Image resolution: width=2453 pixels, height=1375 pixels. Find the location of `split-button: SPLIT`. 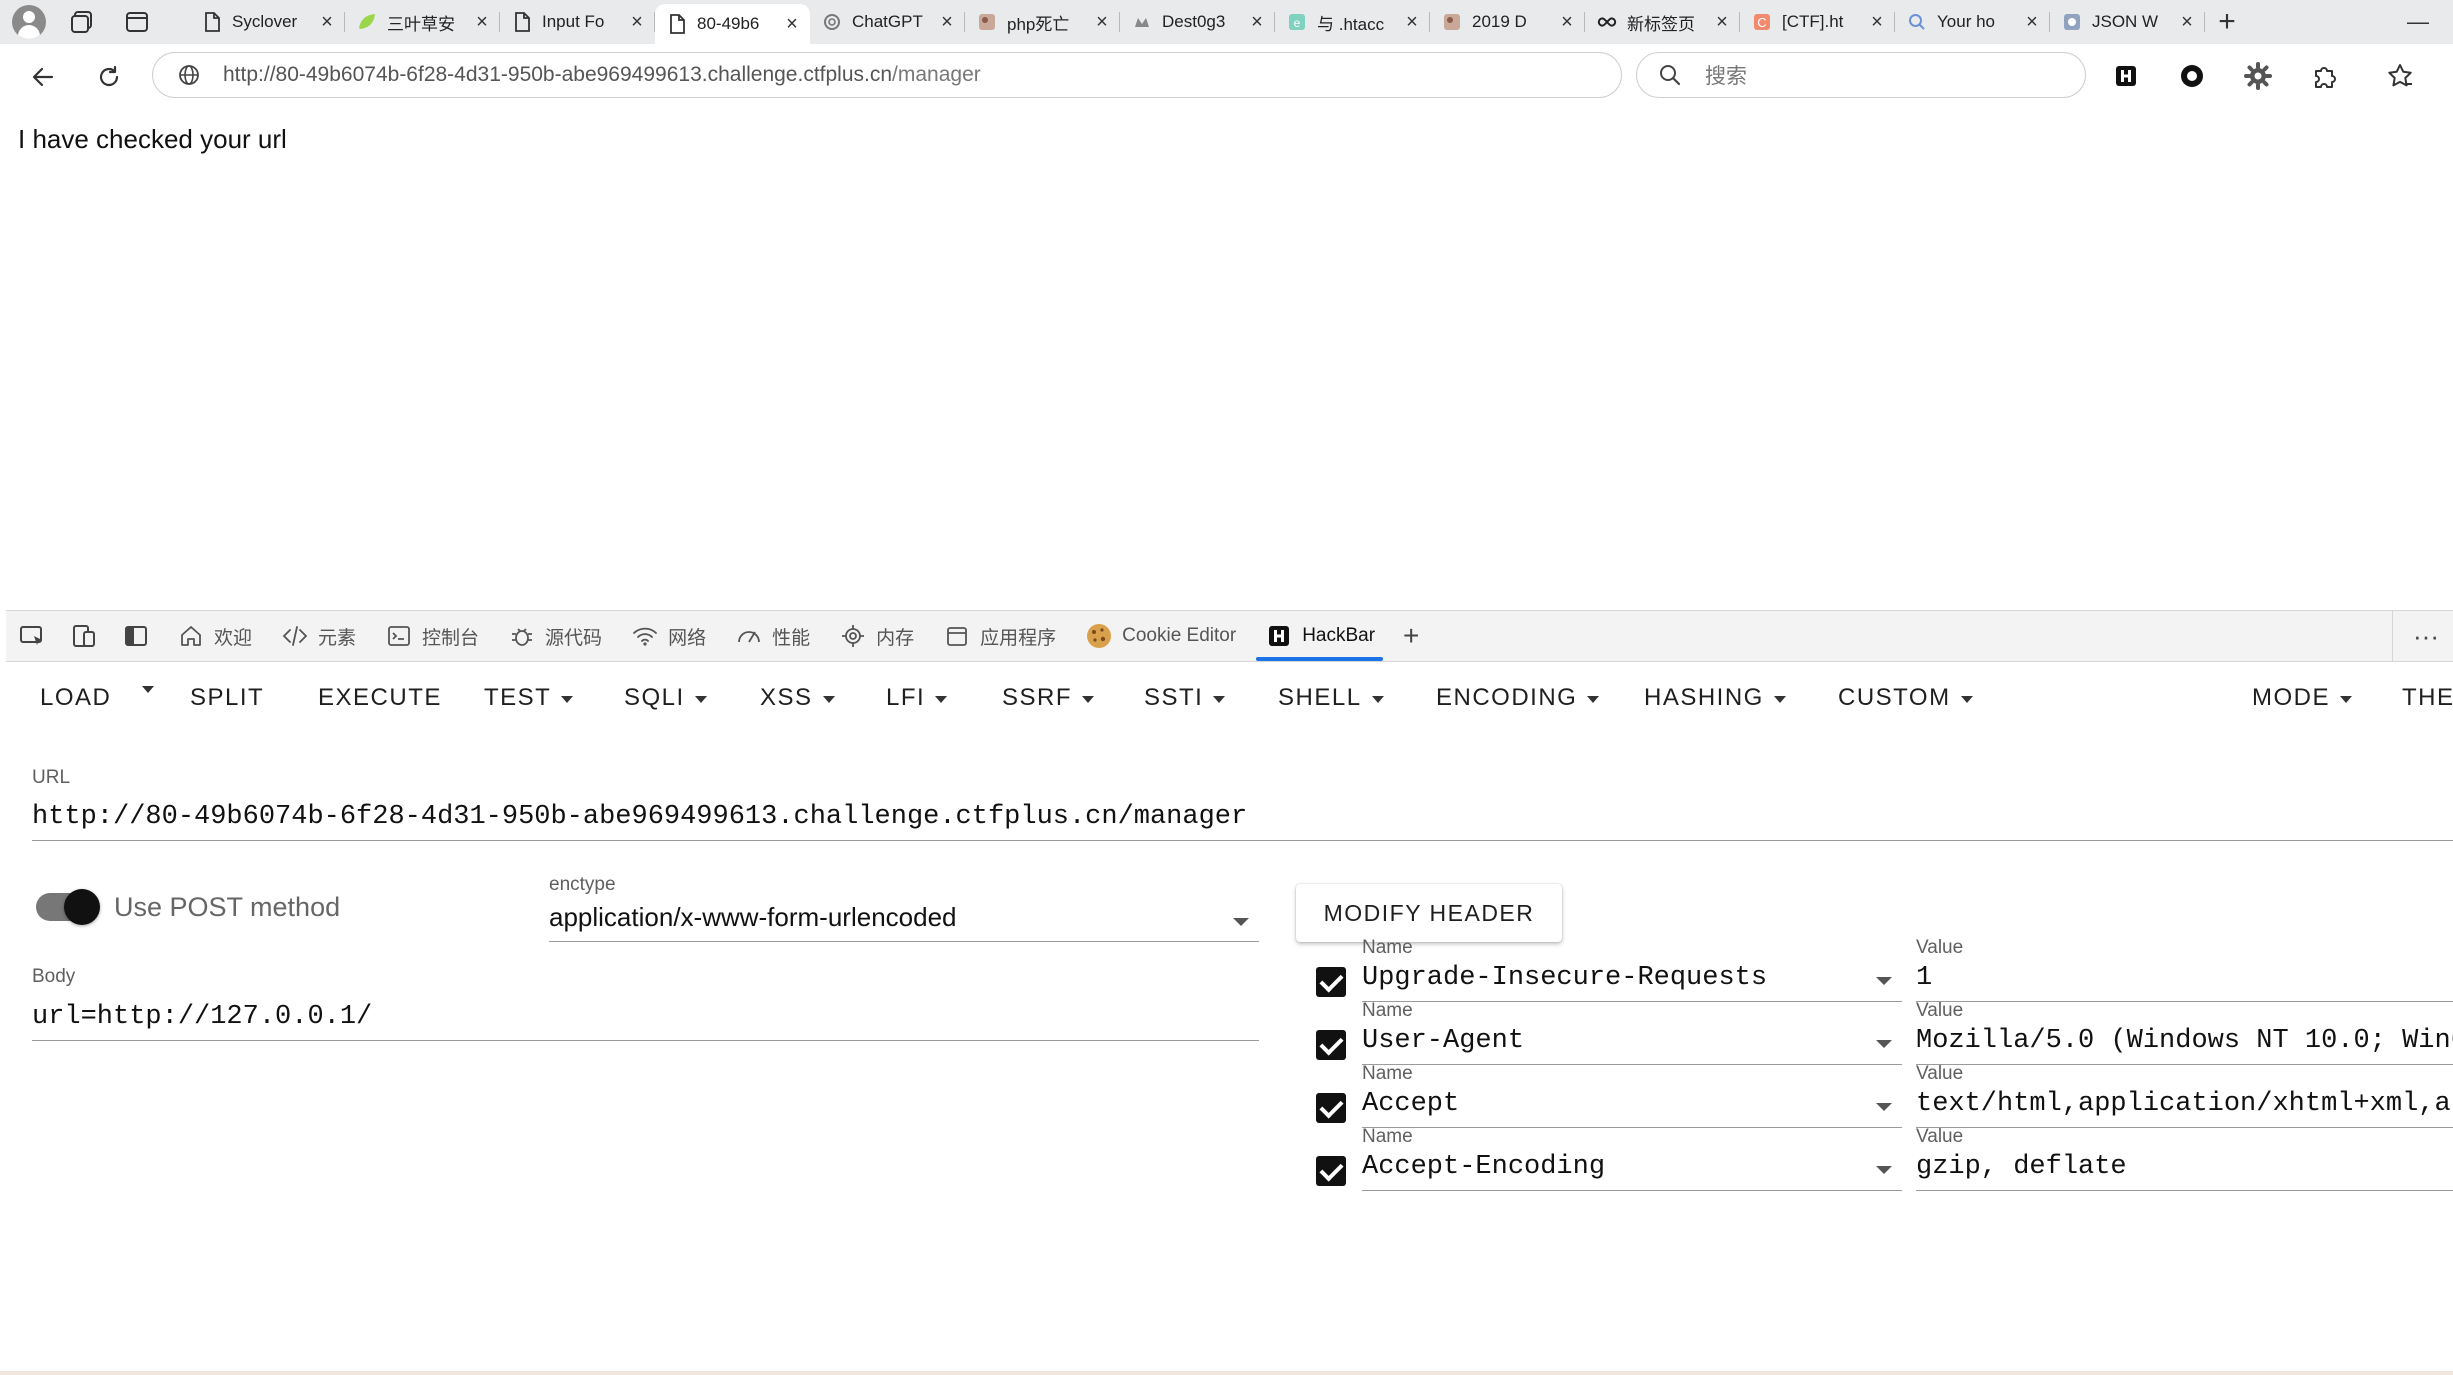

split-button: SPLIT is located at coordinates (227, 698).